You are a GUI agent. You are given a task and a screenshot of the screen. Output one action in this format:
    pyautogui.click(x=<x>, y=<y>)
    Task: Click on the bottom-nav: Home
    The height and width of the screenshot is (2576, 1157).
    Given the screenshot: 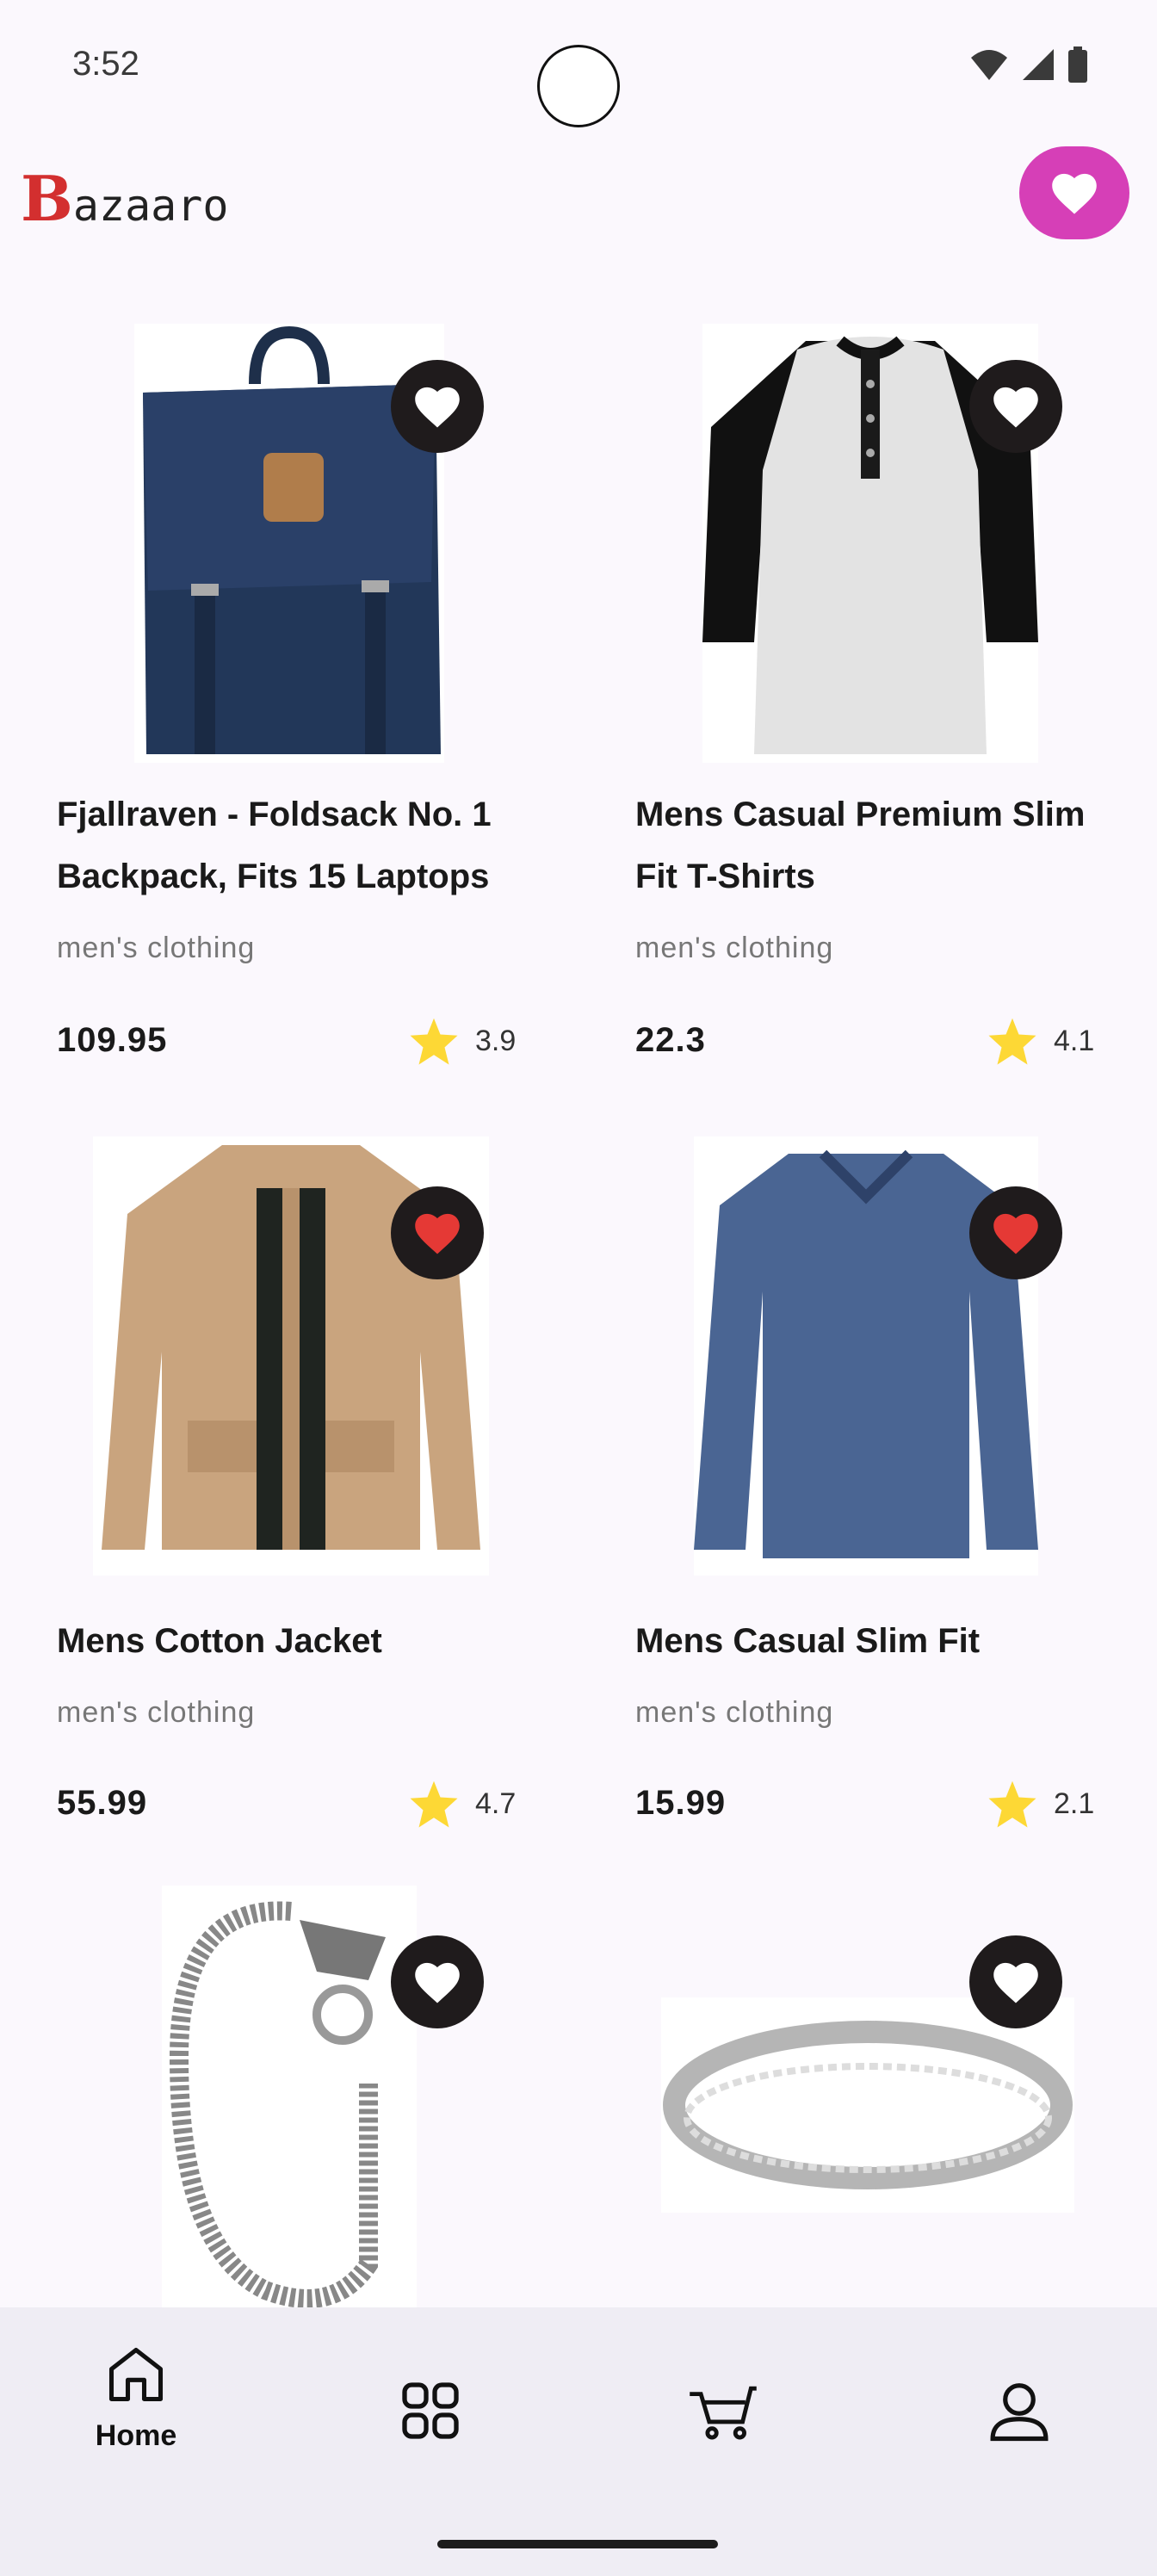 What is the action you would take?
    pyautogui.click(x=579, y=2441)
    